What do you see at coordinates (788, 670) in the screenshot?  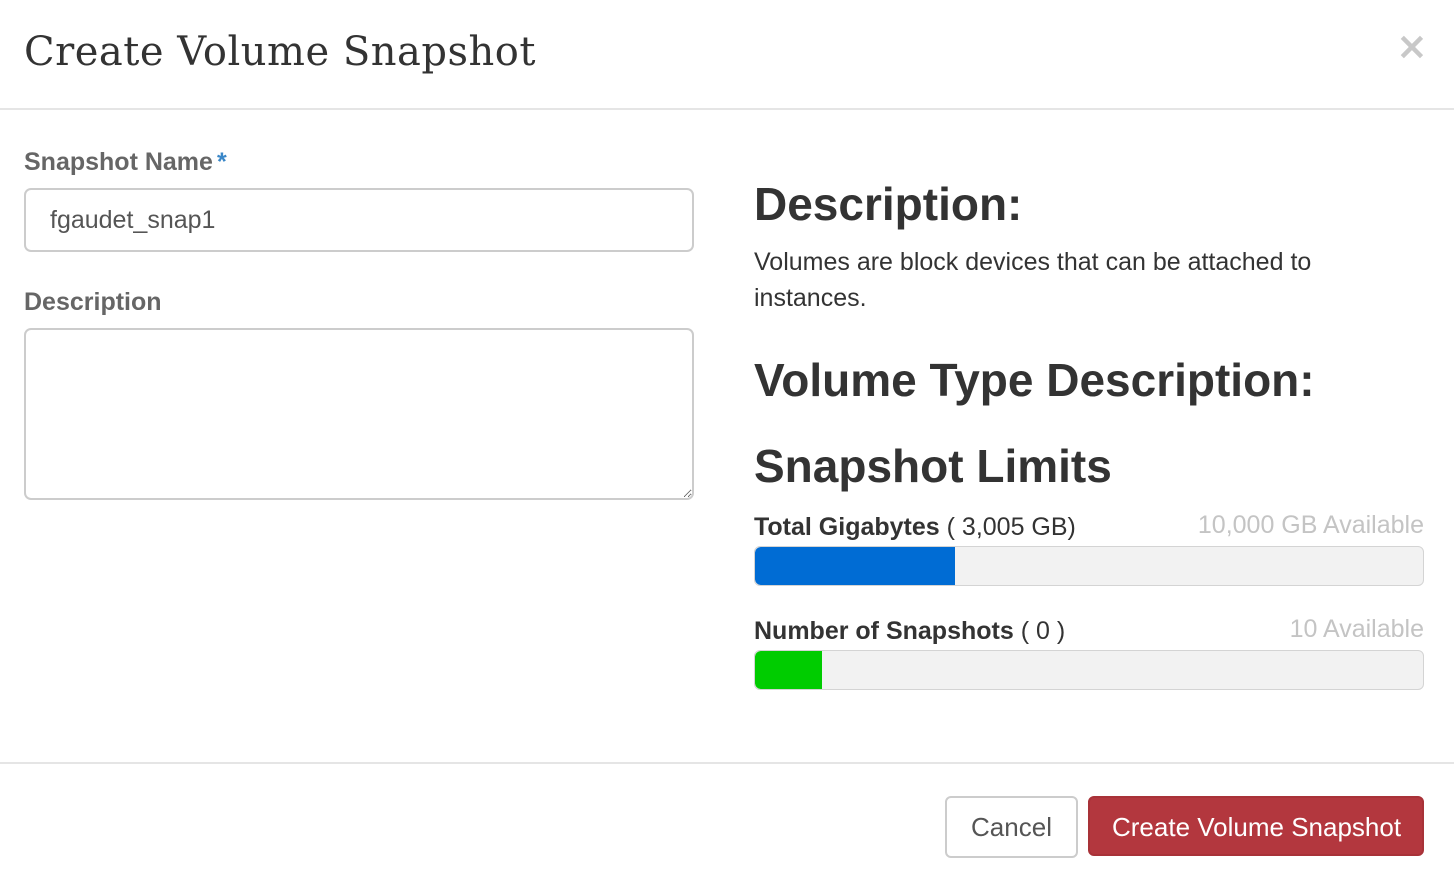 I see `quota-snapshots-progress-fill` at bounding box center [788, 670].